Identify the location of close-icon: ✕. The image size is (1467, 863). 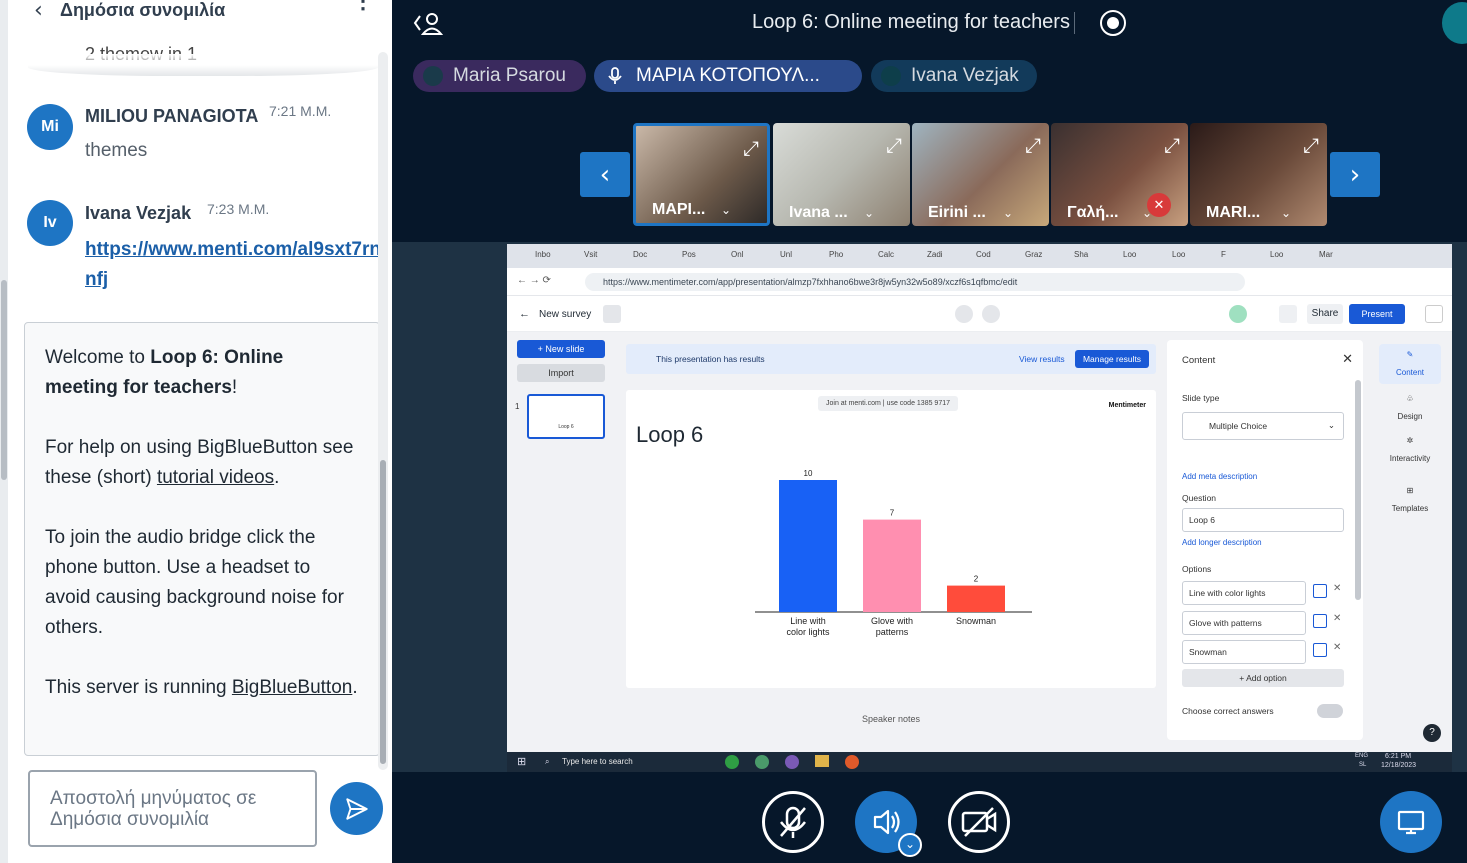
(1347, 359).